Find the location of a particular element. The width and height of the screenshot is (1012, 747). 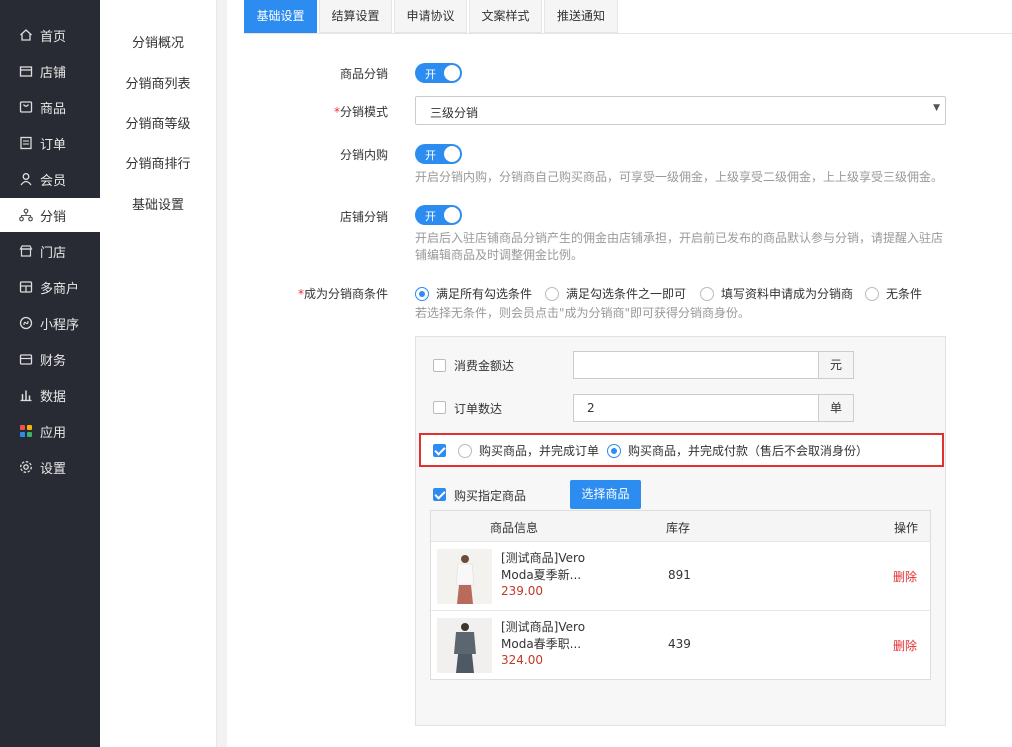

sidebar-item-apps: 应用 is located at coordinates (50, 431).